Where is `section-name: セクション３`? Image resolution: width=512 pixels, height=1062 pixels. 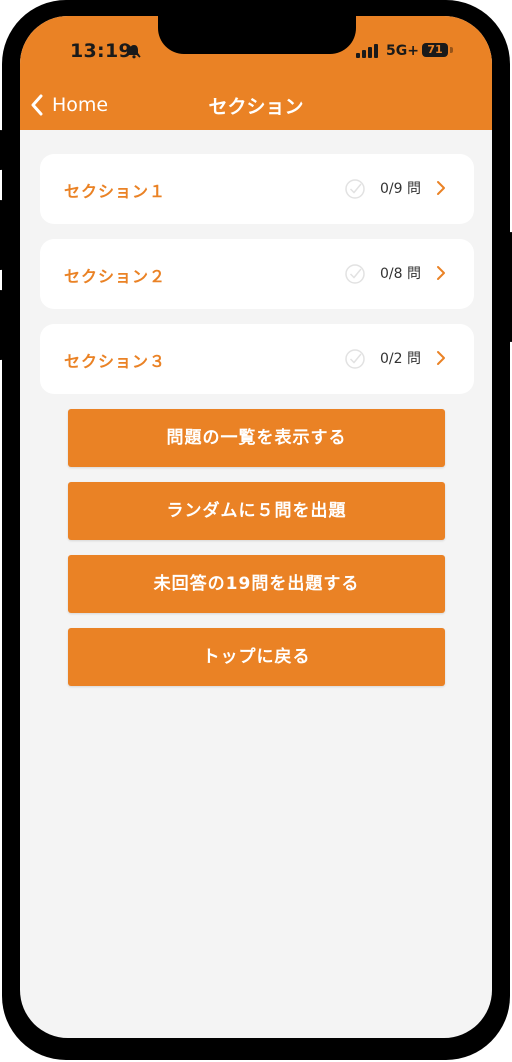 section-name: セクション３ is located at coordinates (115, 361).